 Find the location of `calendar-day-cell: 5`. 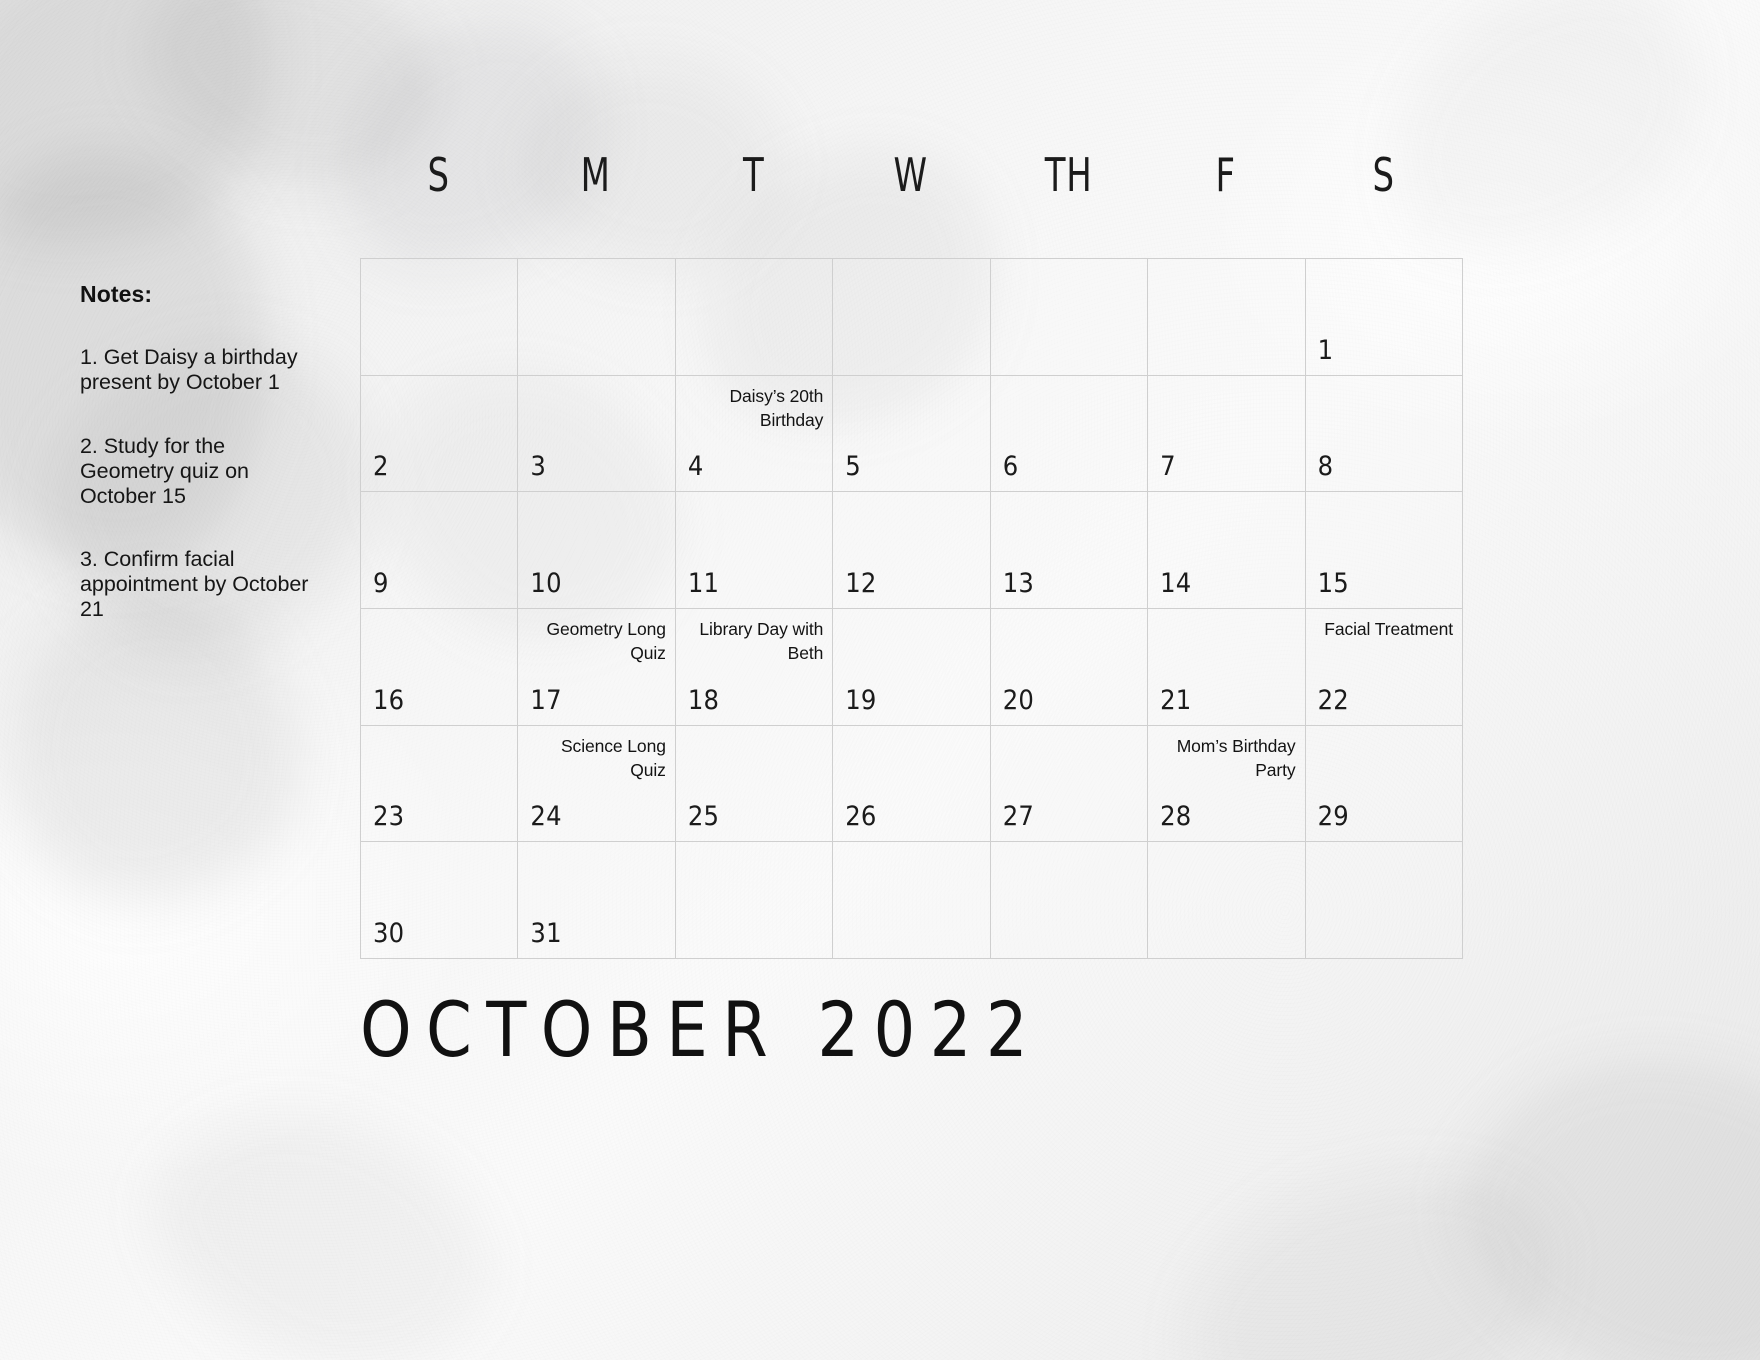

calendar-day-cell: 5 is located at coordinates (912, 434).